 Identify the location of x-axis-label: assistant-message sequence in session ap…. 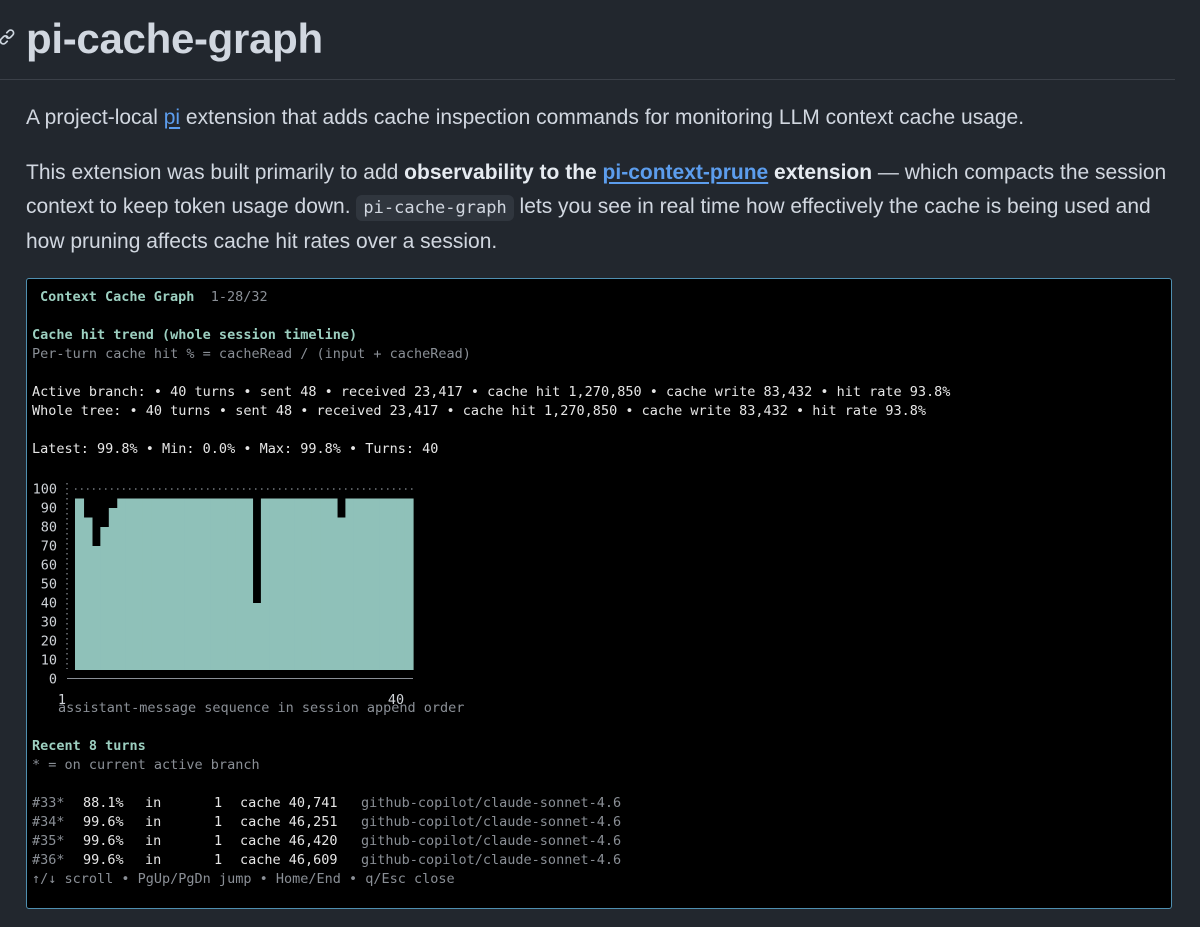
(261, 708).